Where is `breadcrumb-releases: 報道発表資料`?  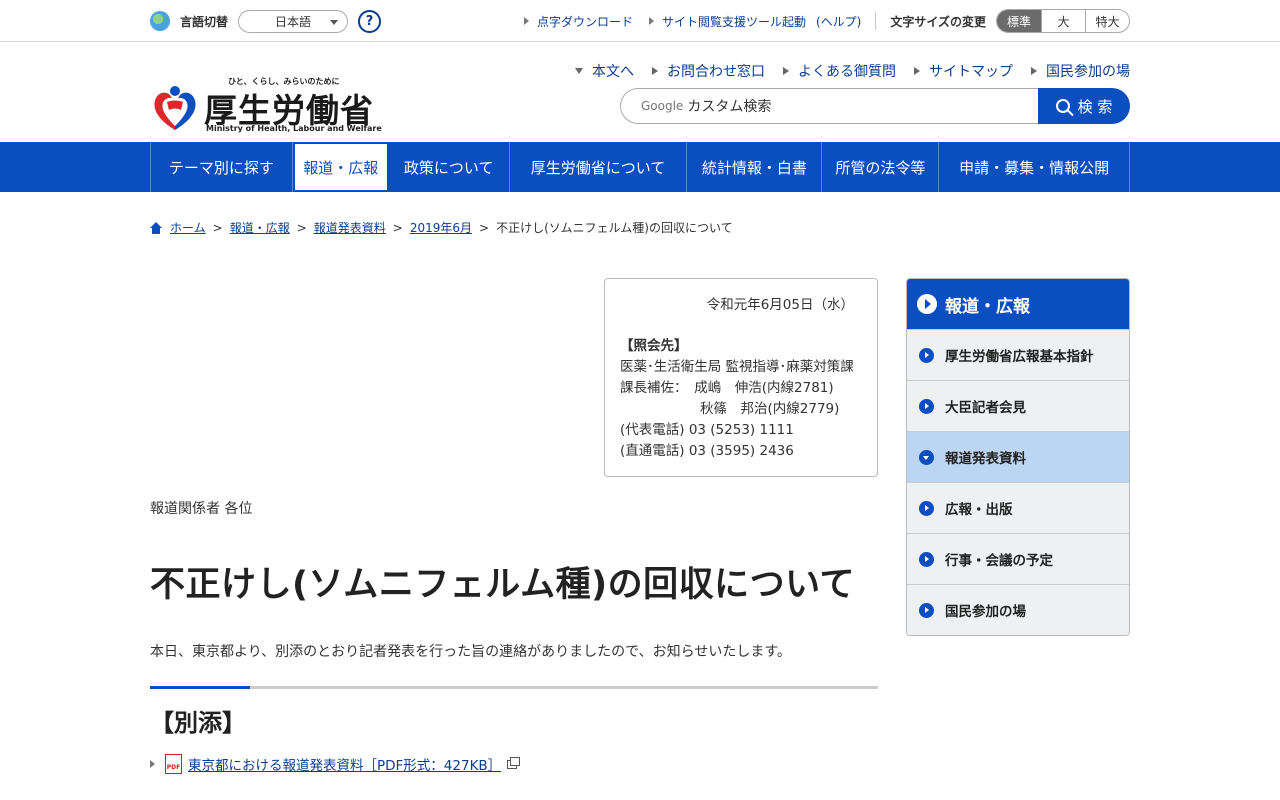 breadcrumb-releases: 報道発表資料 is located at coordinates (350, 227).